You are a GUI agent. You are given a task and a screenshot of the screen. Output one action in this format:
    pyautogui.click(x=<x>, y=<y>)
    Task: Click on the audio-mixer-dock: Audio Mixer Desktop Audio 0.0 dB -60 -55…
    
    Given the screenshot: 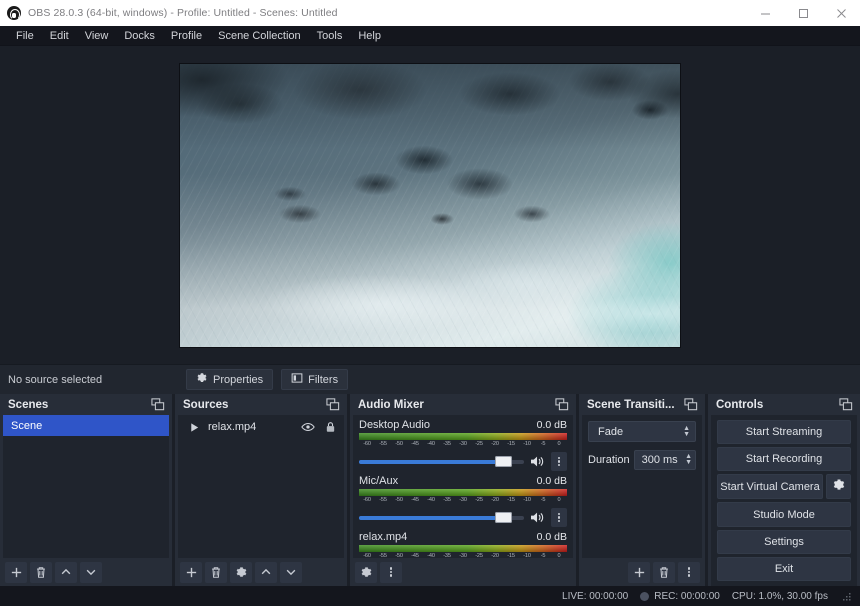 What is the action you would take?
    pyautogui.click(x=463, y=490)
    